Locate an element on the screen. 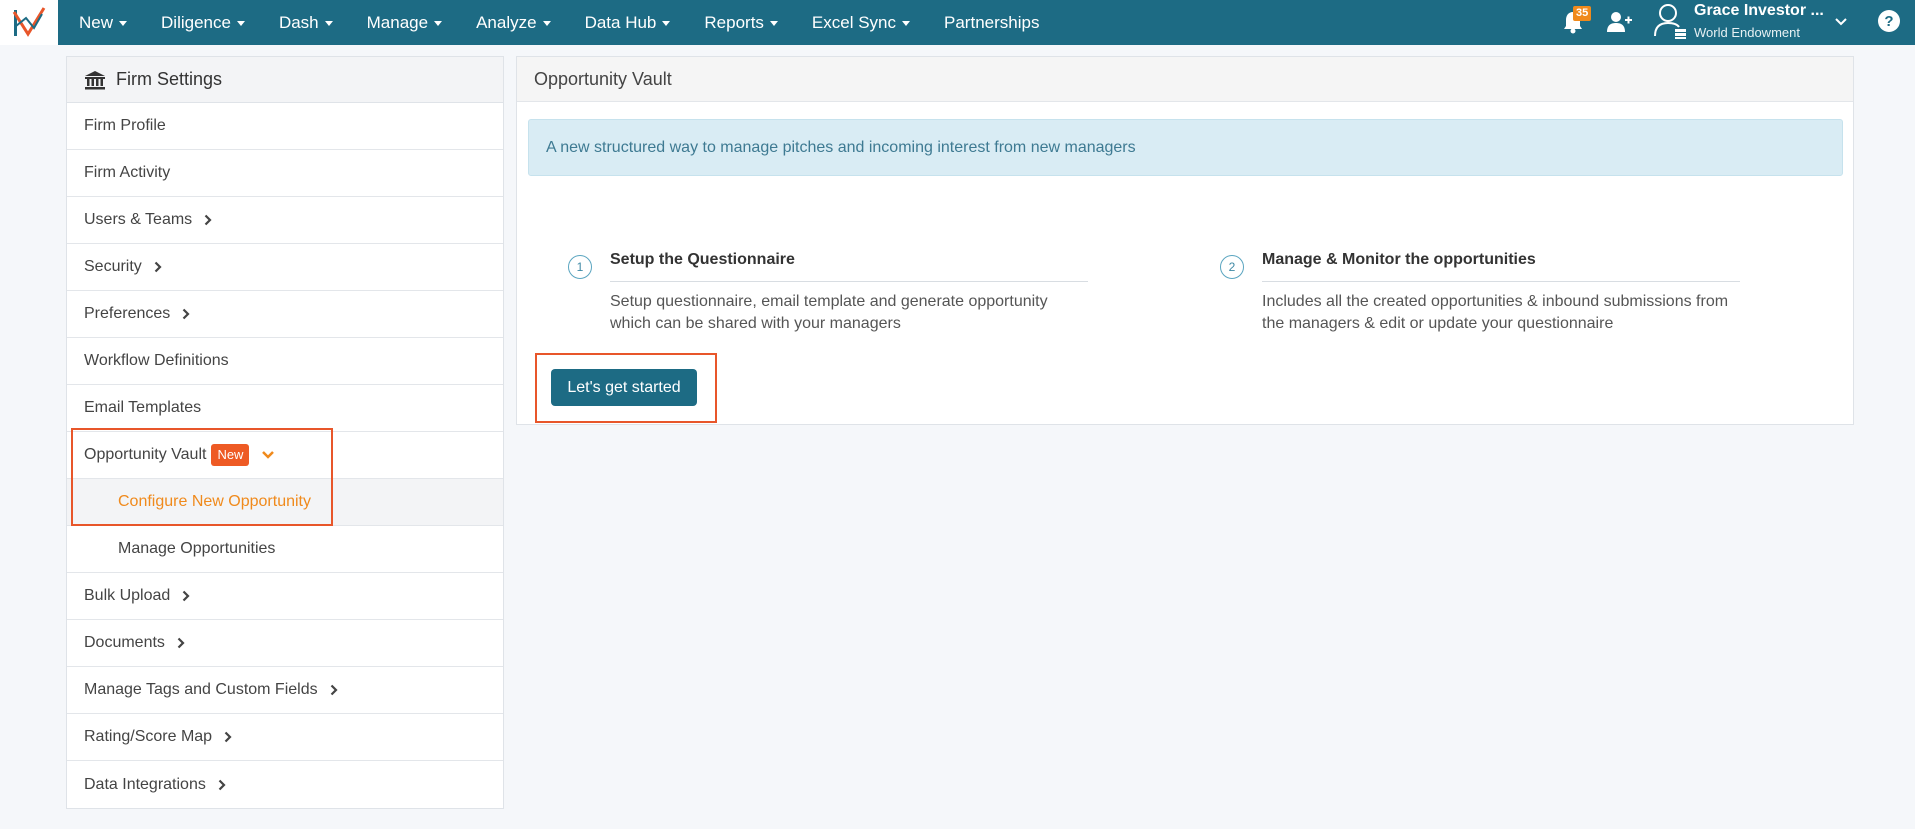 The height and width of the screenshot is (829, 1915). step-number: 1 is located at coordinates (580, 267).